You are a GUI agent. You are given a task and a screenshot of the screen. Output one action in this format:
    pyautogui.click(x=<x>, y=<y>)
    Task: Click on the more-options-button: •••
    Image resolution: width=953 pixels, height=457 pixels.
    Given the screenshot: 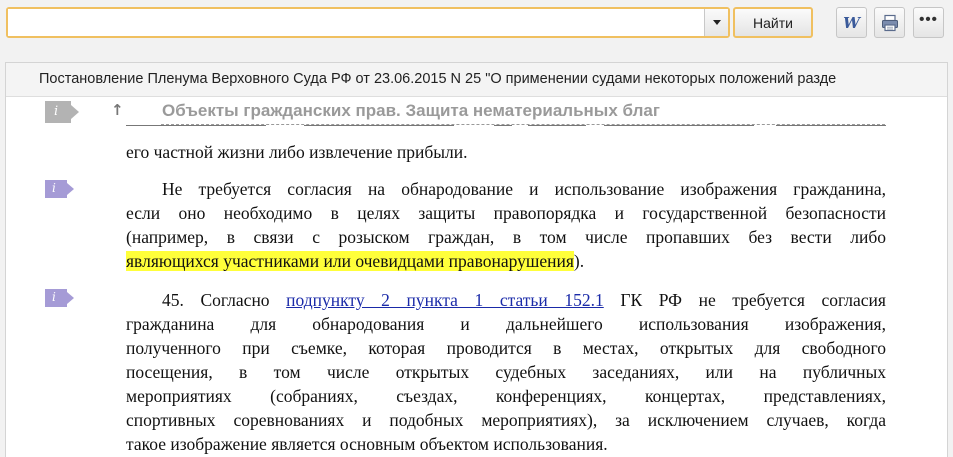 What is the action you would take?
    pyautogui.click(x=928, y=22)
    